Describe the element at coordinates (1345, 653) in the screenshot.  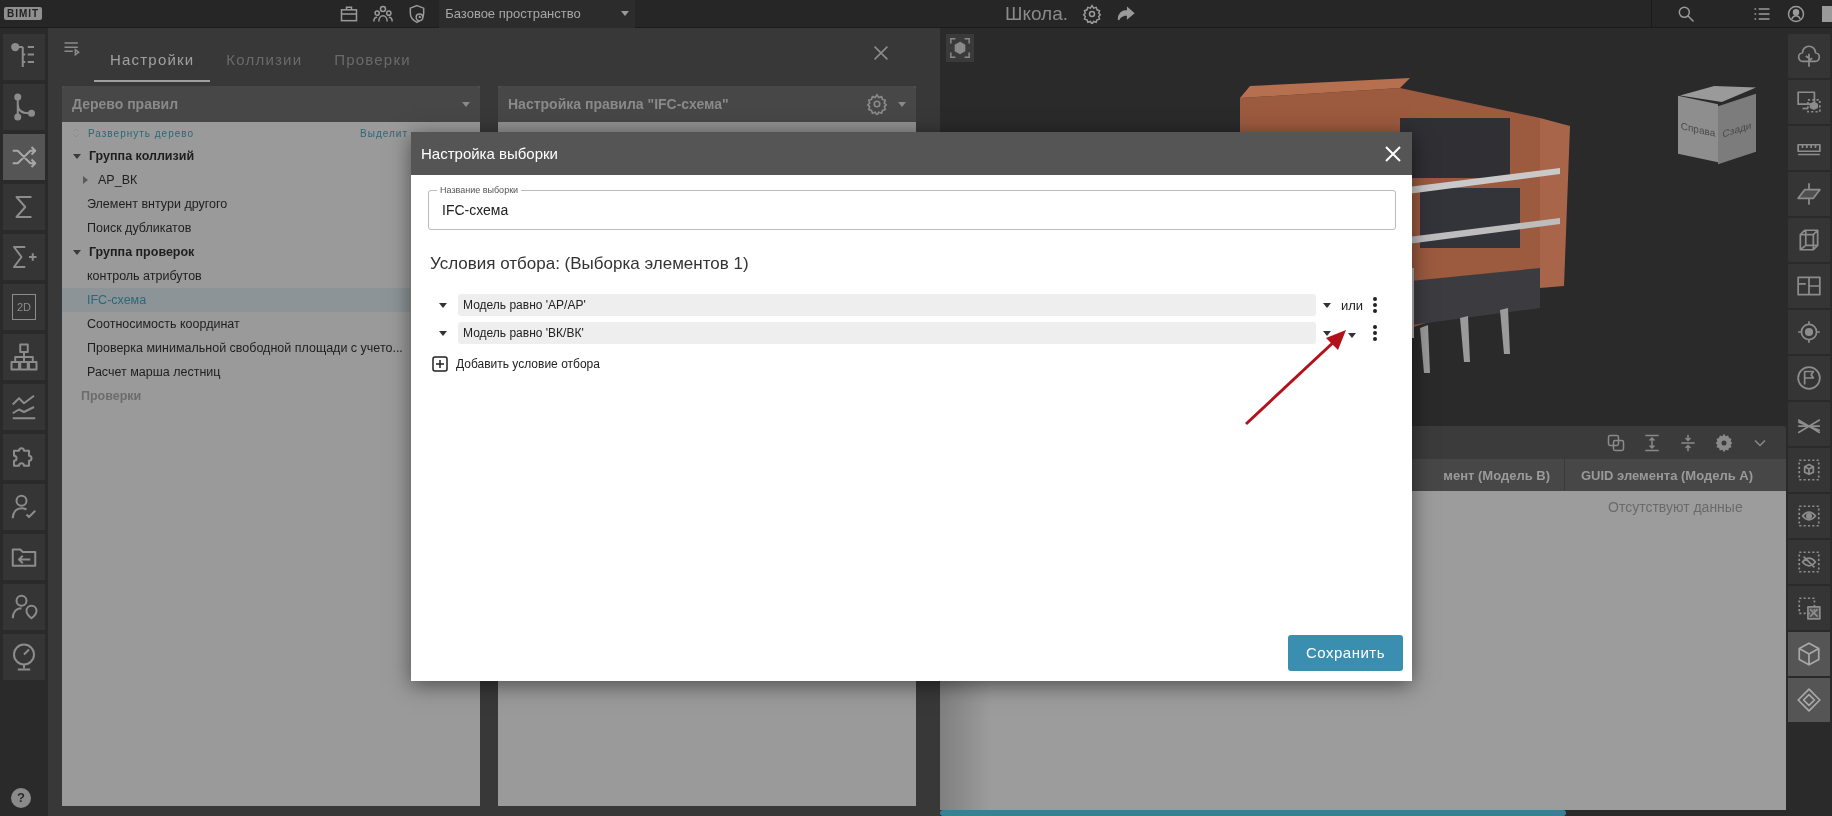
I see `save-button: Сохранить` at that location.